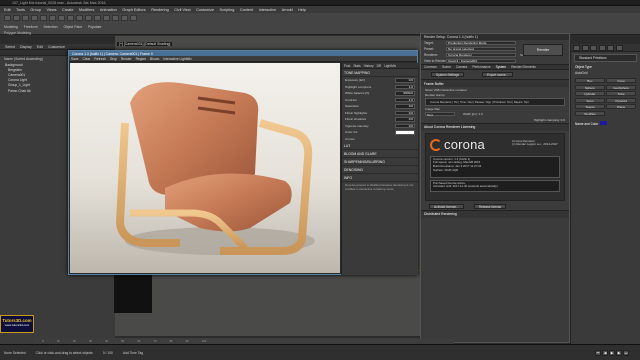  What do you see at coordinates (133, 294) in the screenshot?
I see `secondary-viewport` at bounding box center [133, 294].